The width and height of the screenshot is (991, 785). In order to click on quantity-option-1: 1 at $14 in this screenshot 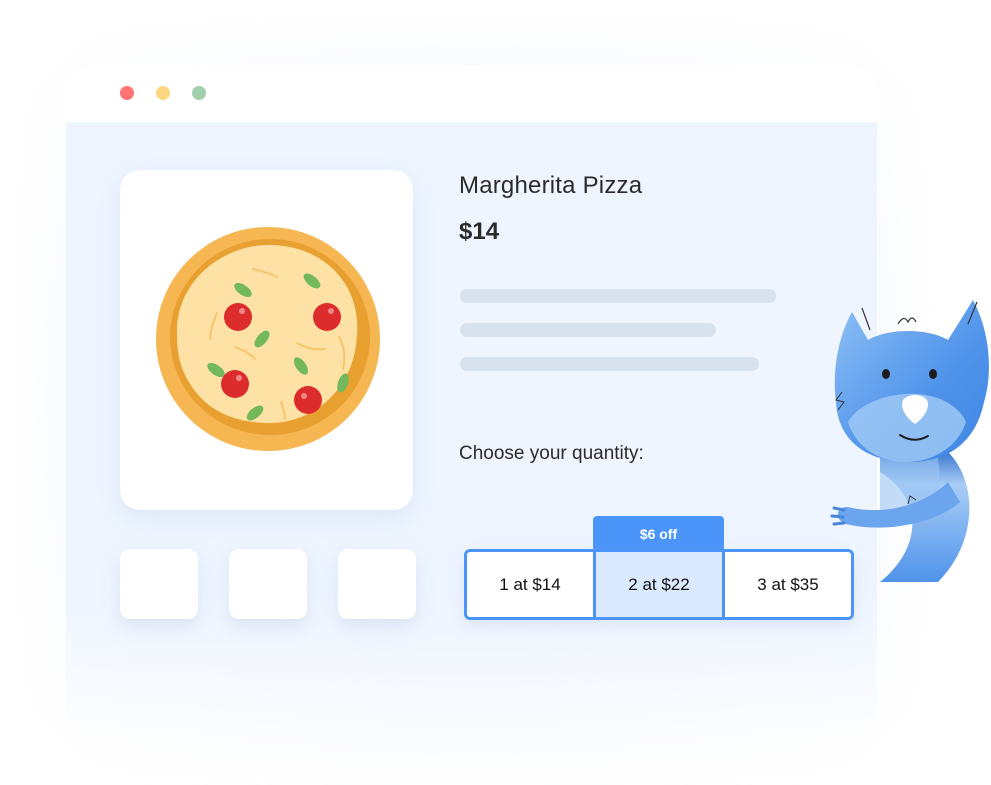, I will do `click(530, 584)`.